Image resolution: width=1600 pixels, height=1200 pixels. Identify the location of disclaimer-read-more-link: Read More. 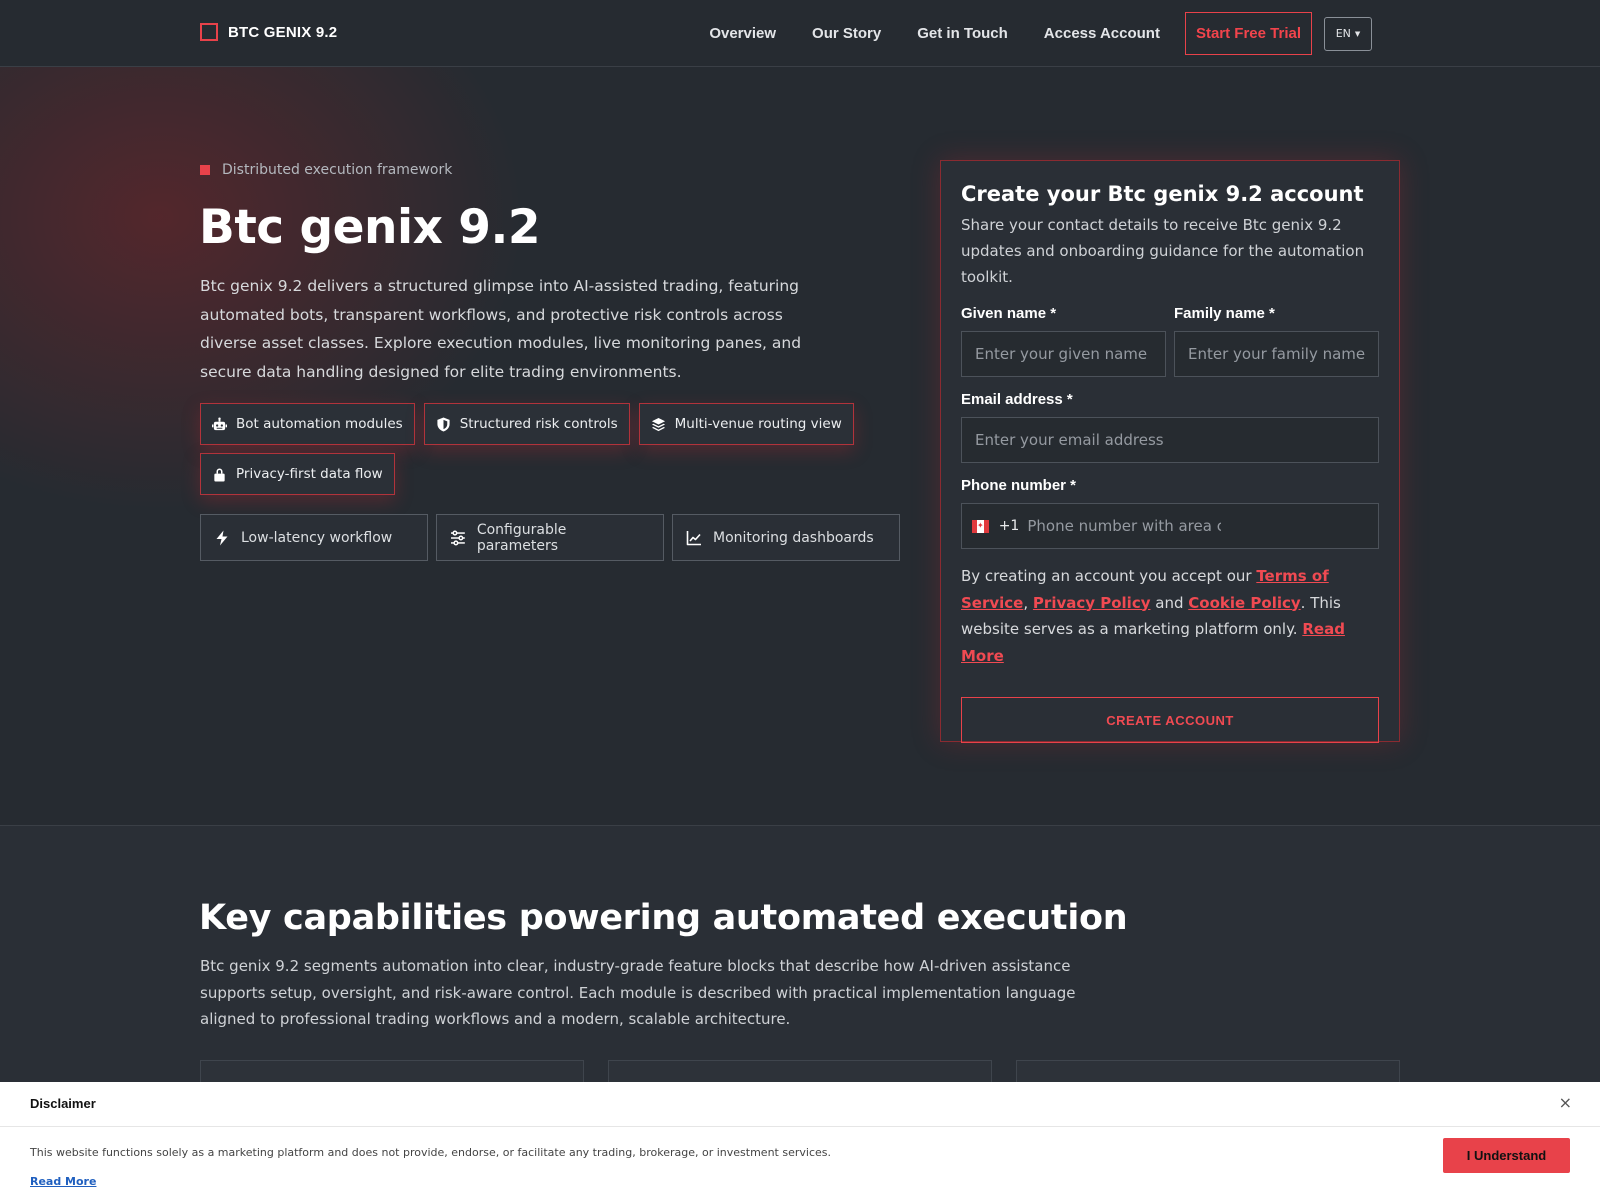
(63, 1181).